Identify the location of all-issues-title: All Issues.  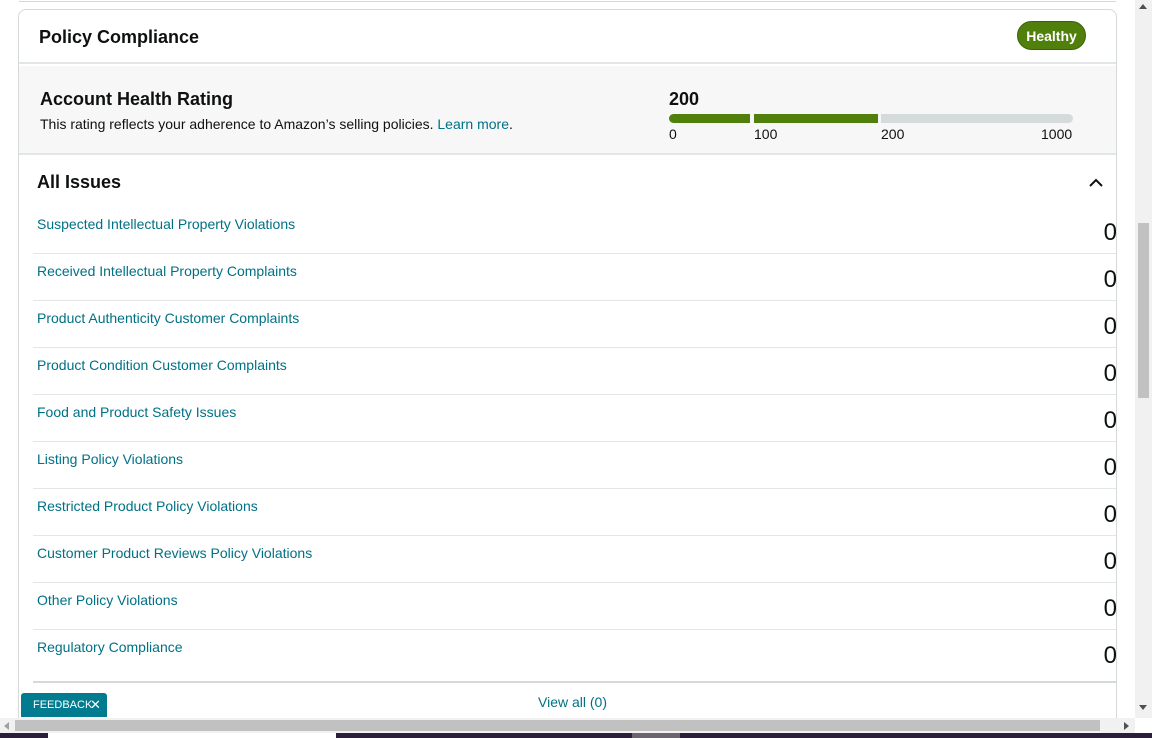
(79, 182).